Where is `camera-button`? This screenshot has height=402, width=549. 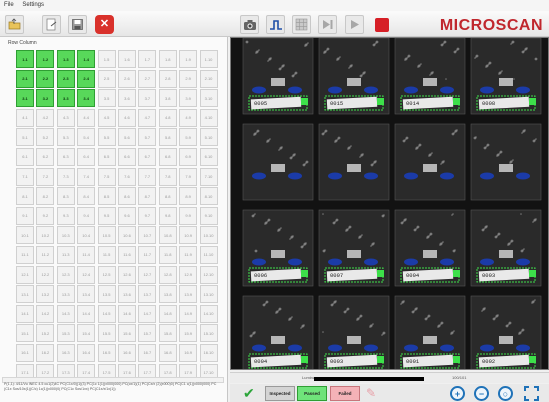
camera-button is located at coordinates (249, 24).